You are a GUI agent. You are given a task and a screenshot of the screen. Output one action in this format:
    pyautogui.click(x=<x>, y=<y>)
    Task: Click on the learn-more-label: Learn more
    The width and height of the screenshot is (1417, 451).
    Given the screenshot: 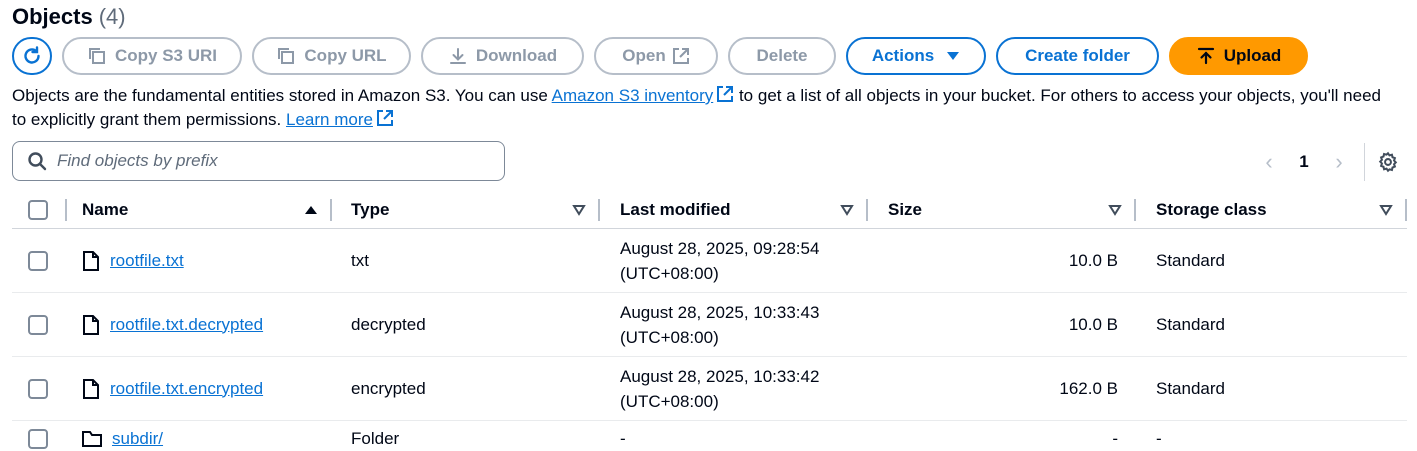 What is the action you would take?
    pyautogui.click(x=329, y=119)
    